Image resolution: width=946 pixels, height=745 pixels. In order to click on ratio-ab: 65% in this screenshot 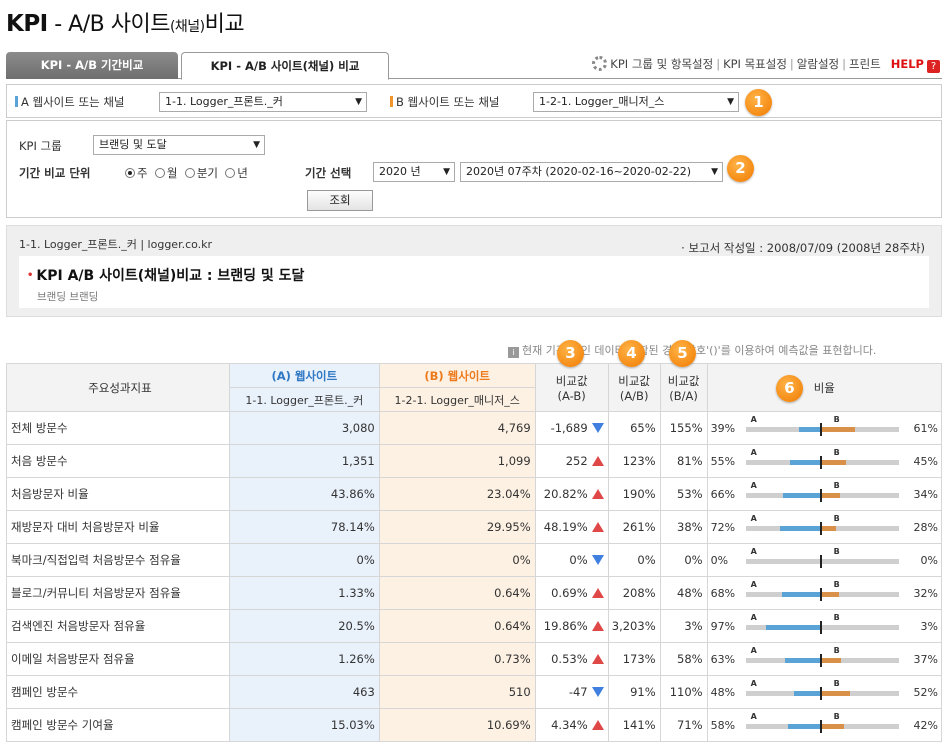, I will do `click(634, 428)`.